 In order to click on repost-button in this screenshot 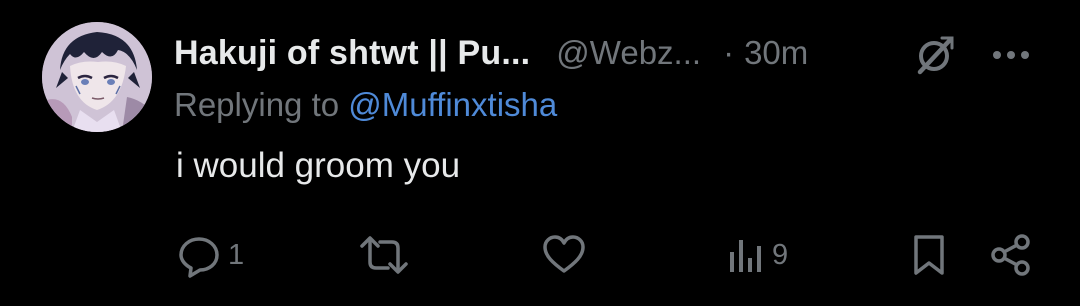, I will do `click(387, 255)`.